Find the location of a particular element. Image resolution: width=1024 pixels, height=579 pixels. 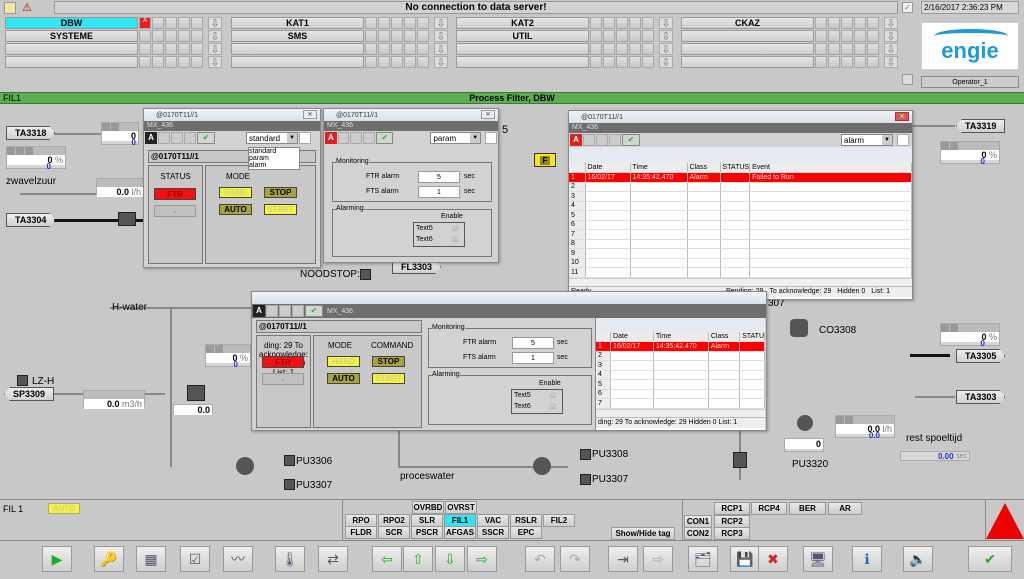

table-row: 4 is located at coordinates (740, 206).